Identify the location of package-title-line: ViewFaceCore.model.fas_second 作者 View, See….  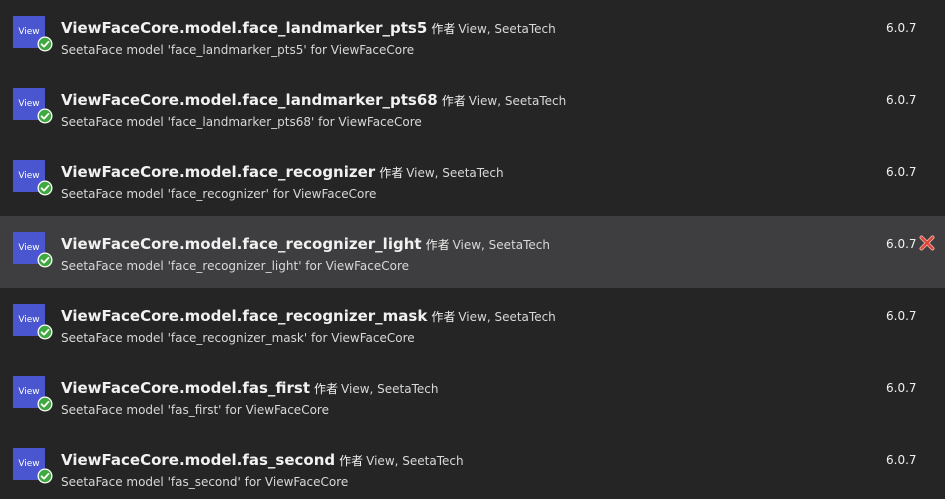
(262, 460).